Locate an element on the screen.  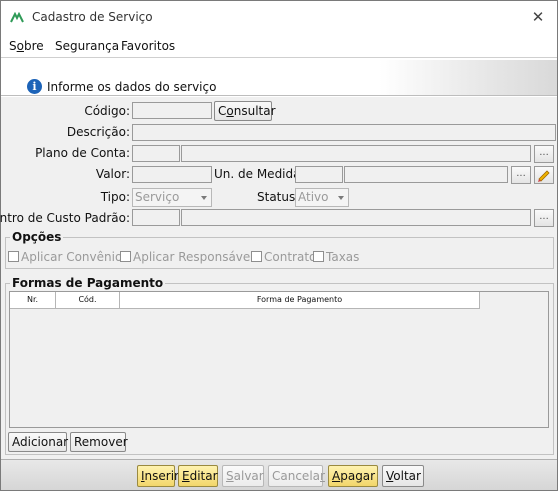
app-logo-icon is located at coordinates (17, 17).